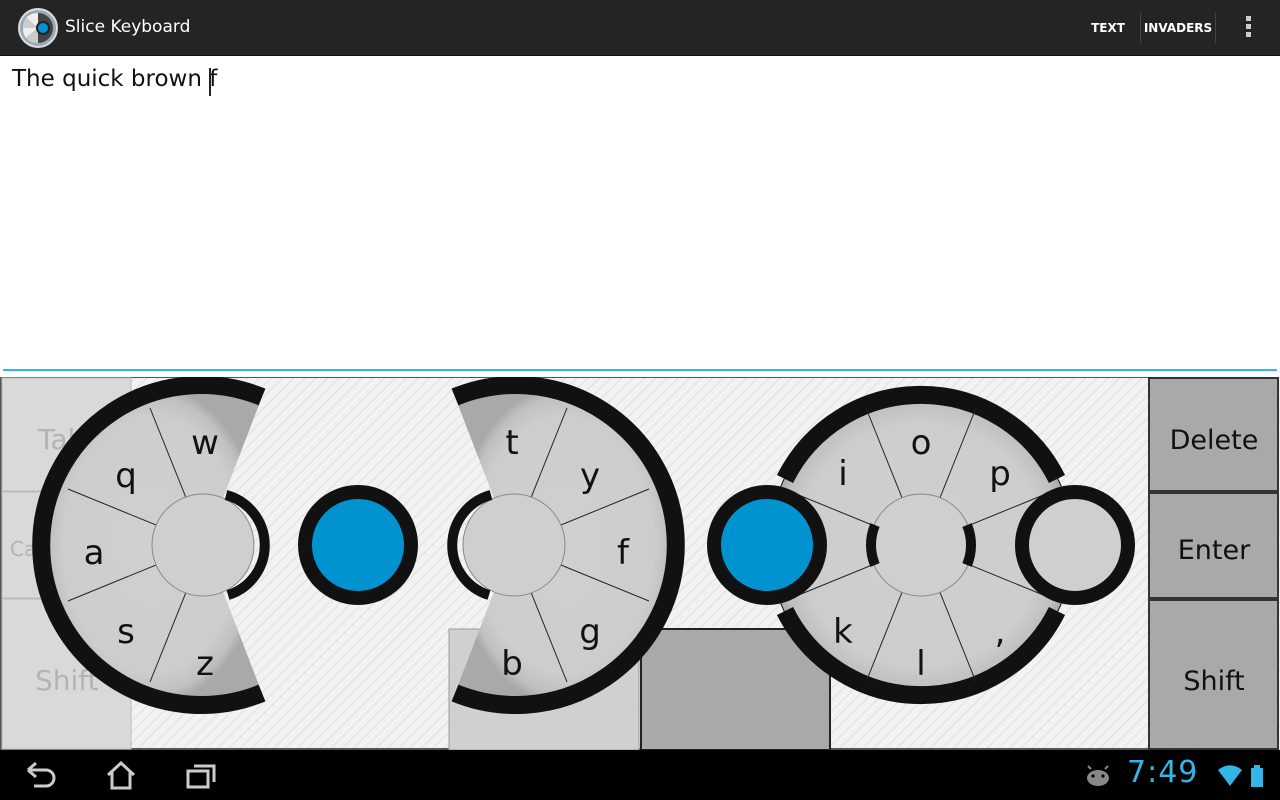 This screenshot has height=800, width=1280. What do you see at coordinates (1214, 440) in the screenshot?
I see `delete-key: Delete` at bounding box center [1214, 440].